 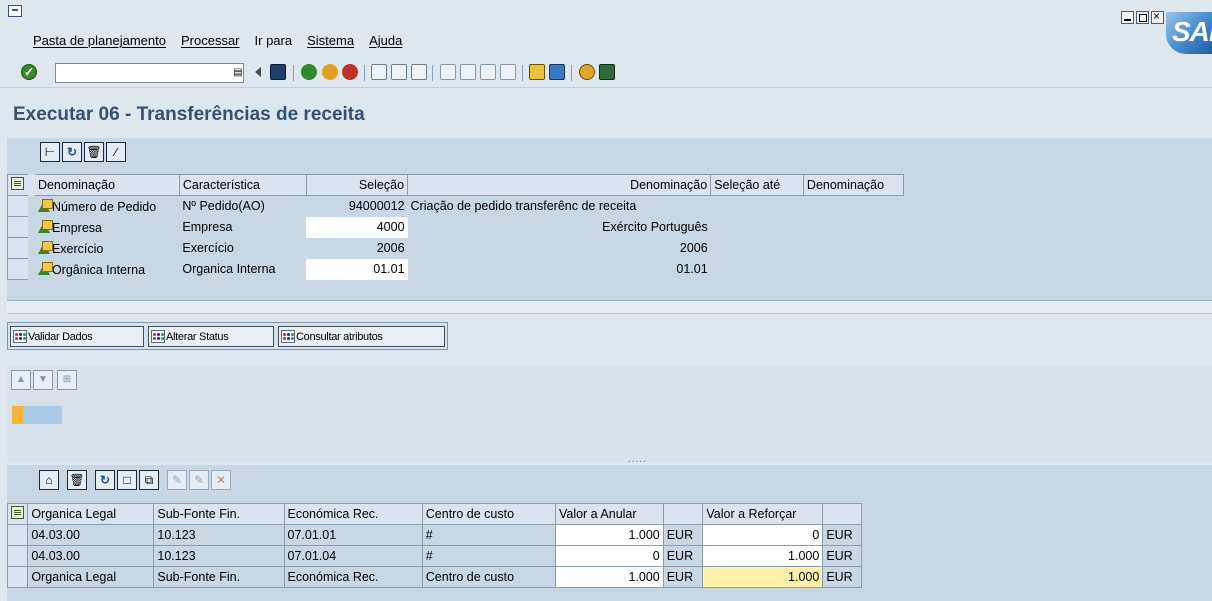 I want to click on command-dropdown-icon: ▤, so click(x=238, y=73).